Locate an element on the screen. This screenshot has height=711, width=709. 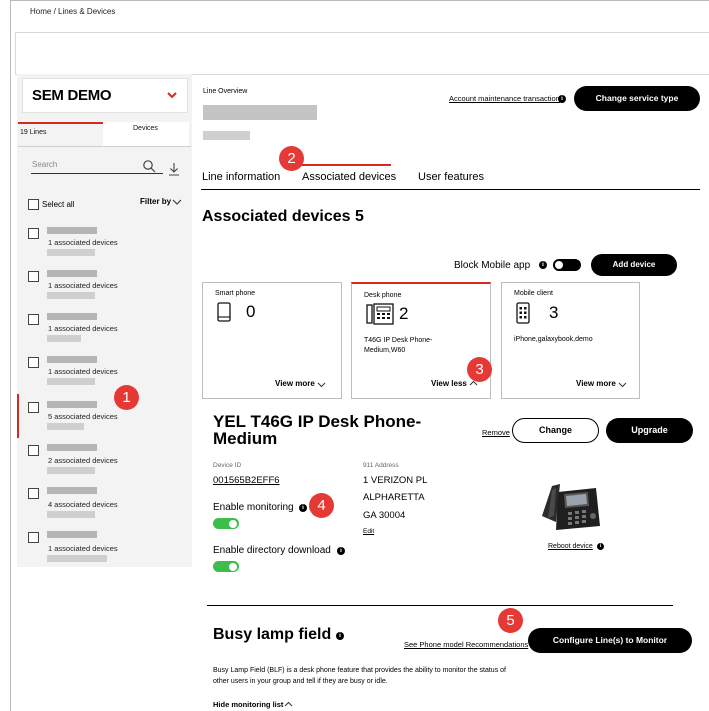
enable-directory-label: Enable directory download is located at coordinates (272, 550).